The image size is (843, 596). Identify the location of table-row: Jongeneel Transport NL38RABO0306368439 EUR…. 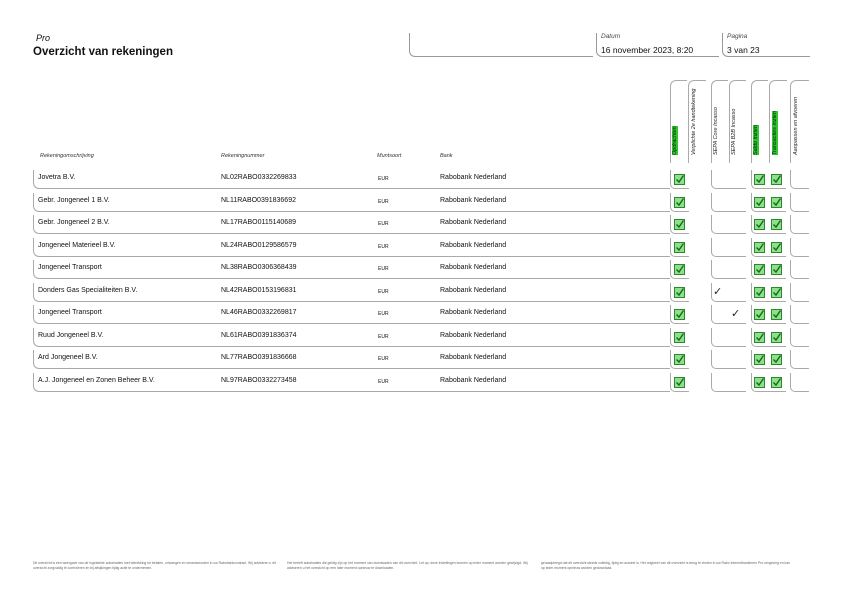
(351, 269).